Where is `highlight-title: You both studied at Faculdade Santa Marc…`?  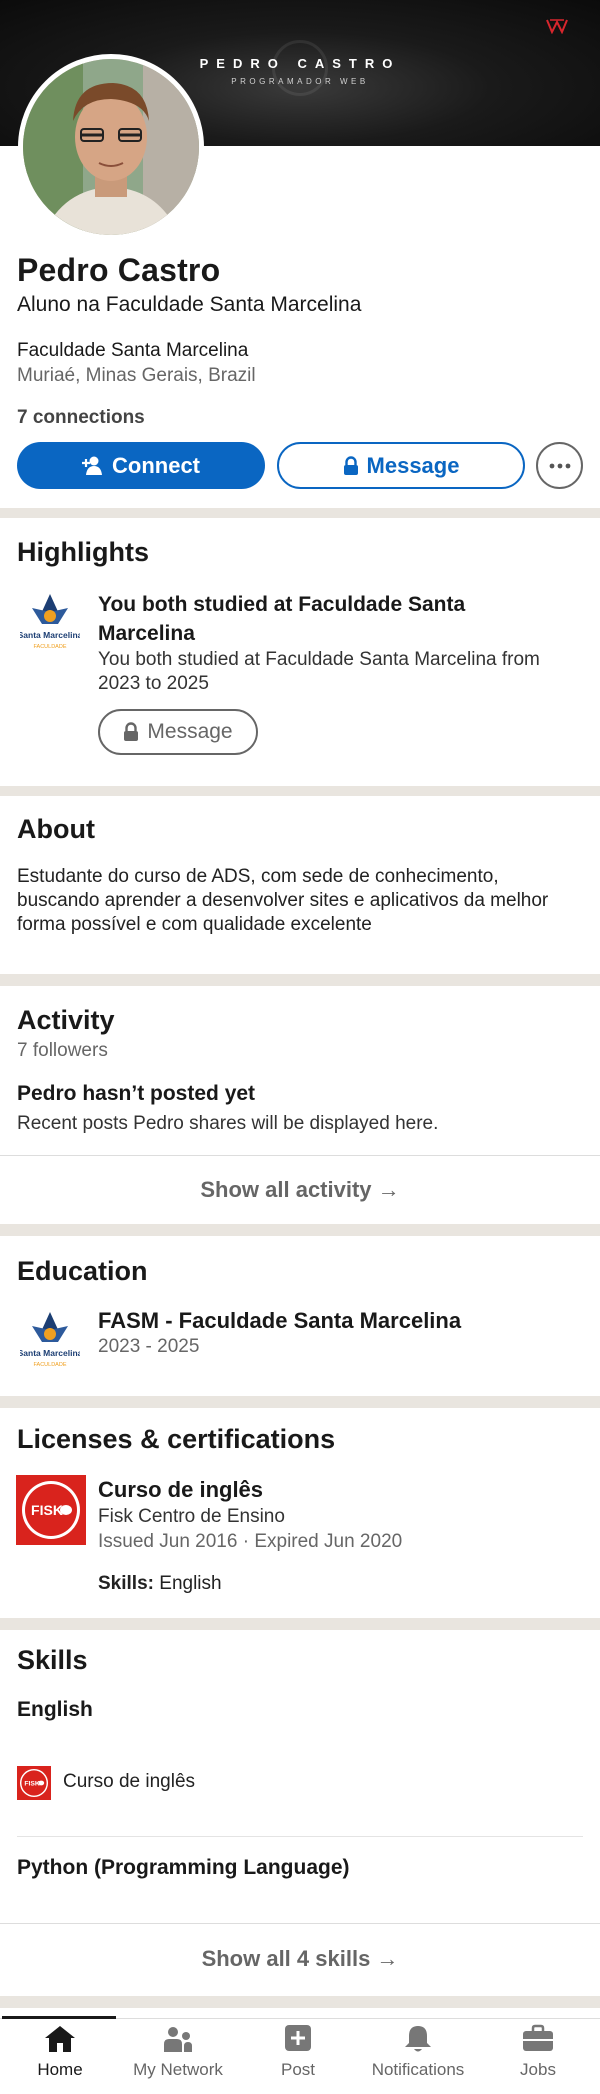
highlight-title: You both studied at Faculdade Santa Marc… is located at coordinates (282, 619).